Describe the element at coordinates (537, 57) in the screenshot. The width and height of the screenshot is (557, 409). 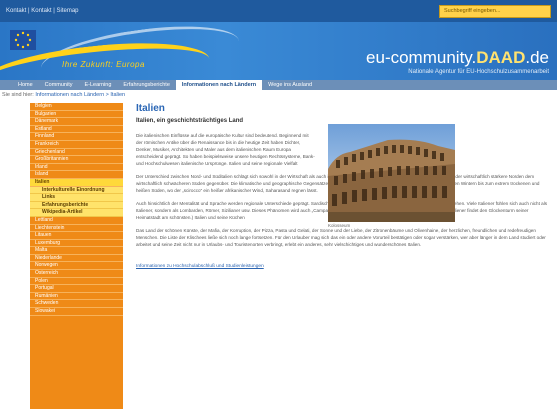
I see `site-title-suffix: .de` at that location.